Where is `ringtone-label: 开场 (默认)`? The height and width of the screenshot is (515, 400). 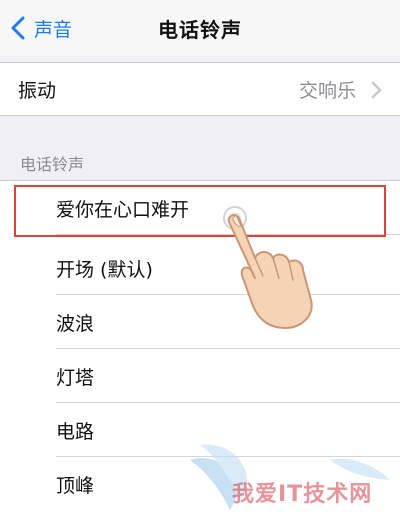
ringtone-label: 开场 (默认) is located at coordinates (104, 270).